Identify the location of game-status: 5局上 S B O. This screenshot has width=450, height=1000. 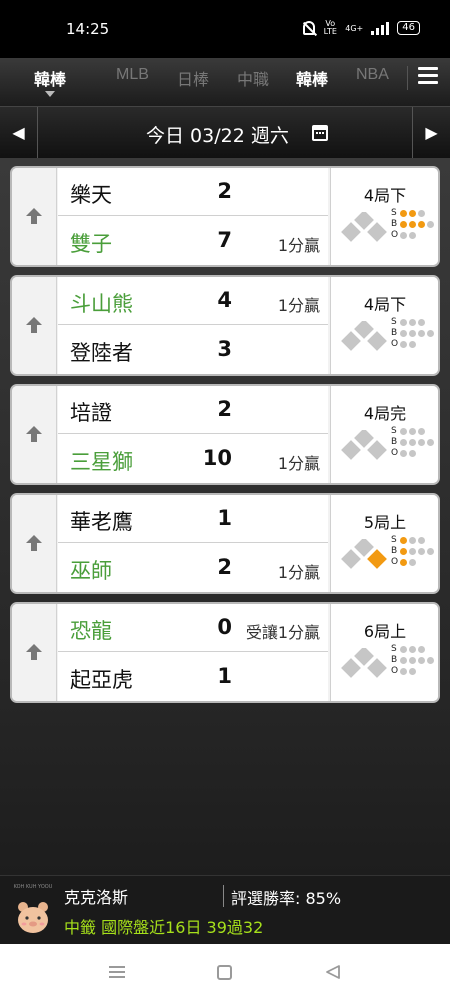
(384, 543).